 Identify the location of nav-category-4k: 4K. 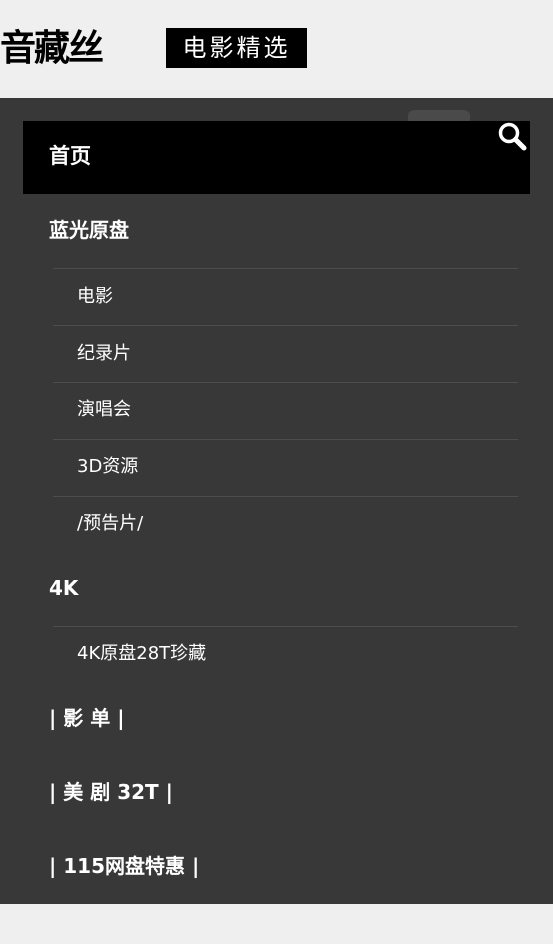
(63, 588).